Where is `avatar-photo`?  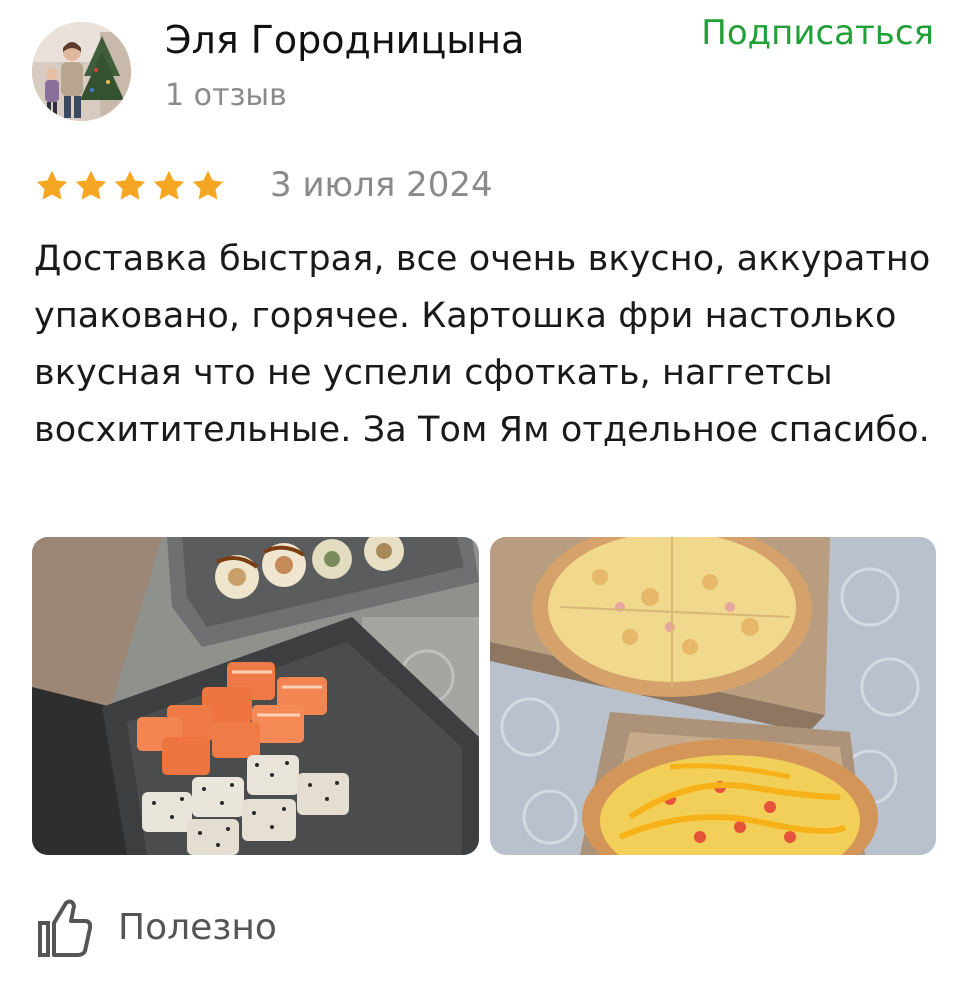 avatar-photo is located at coordinates (81, 71).